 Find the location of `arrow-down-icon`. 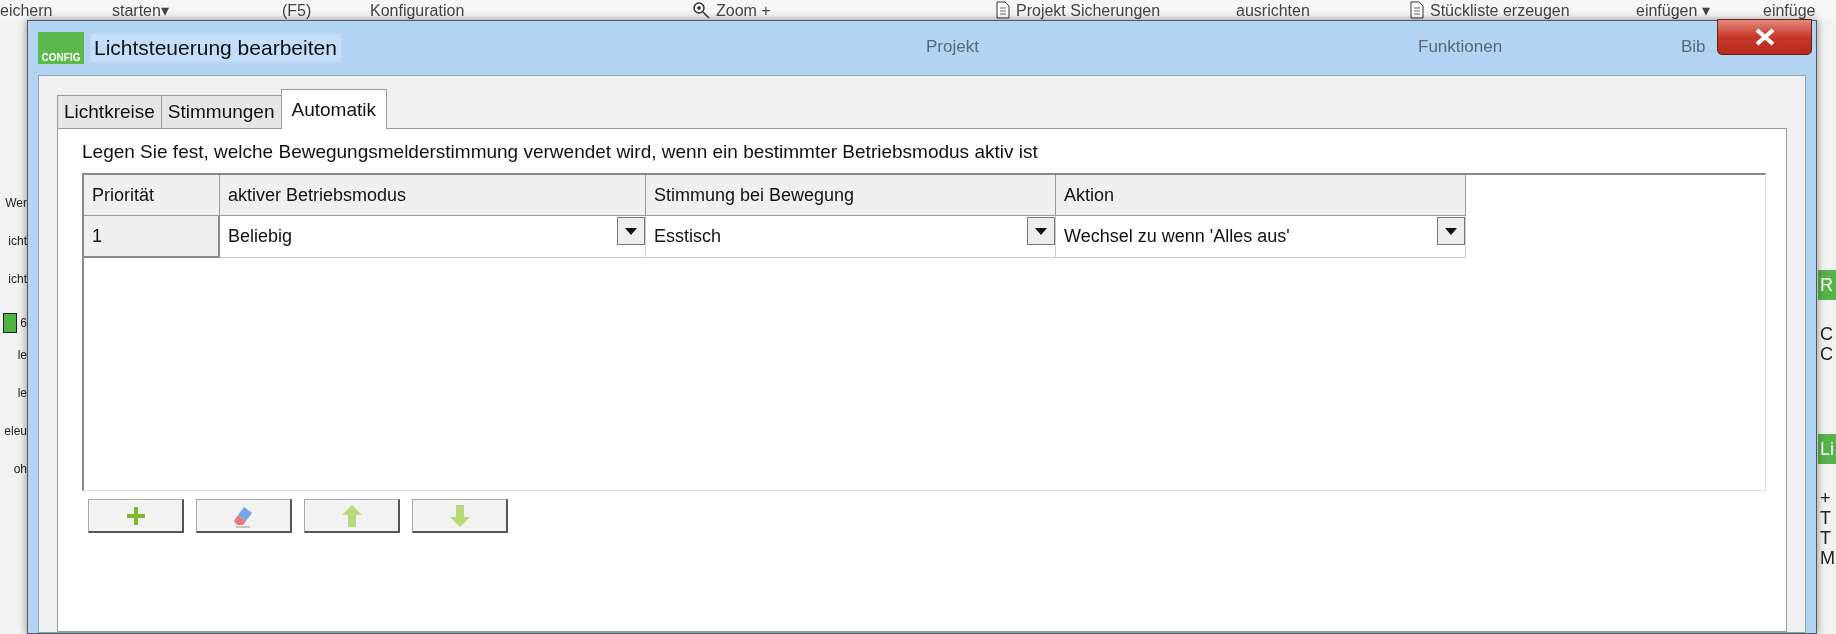

arrow-down-icon is located at coordinates (459, 515).